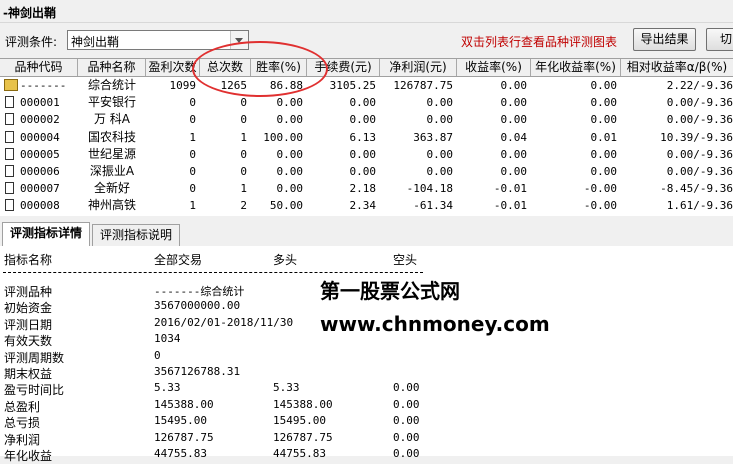  I want to click on header-name: 品种名称, so click(112, 67).